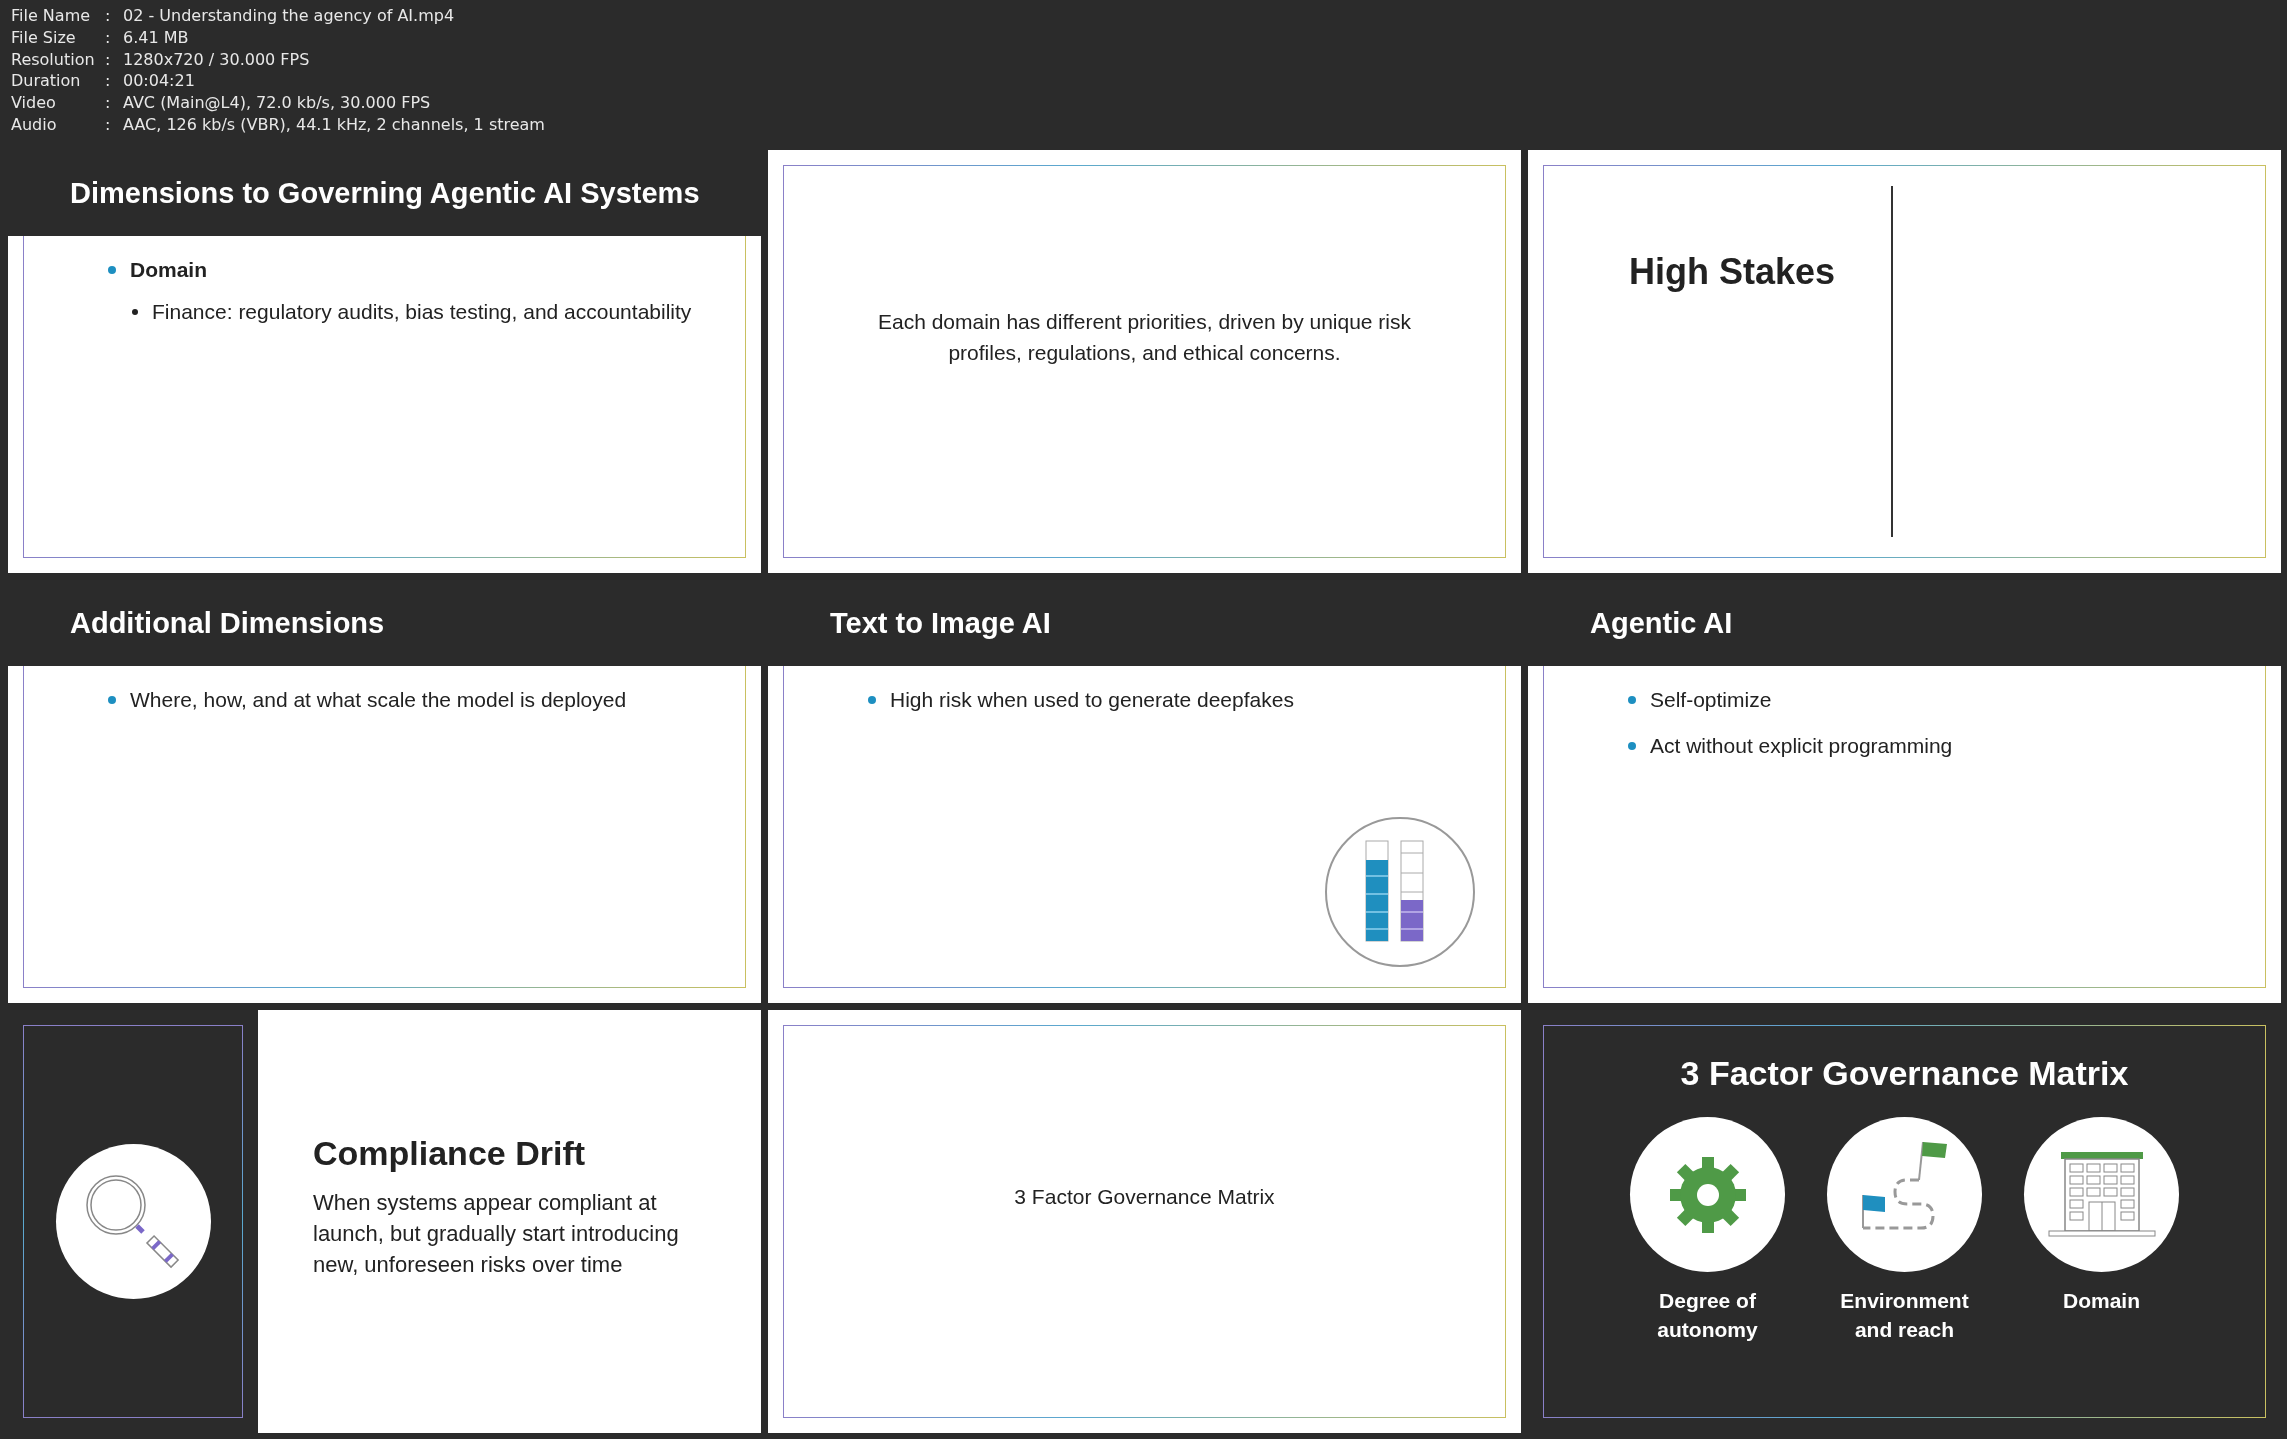 The image size is (2287, 1439). Describe the element at coordinates (217, 60) in the screenshot. I see `info-value: 1280x720 / 30.000 FPS` at that location.